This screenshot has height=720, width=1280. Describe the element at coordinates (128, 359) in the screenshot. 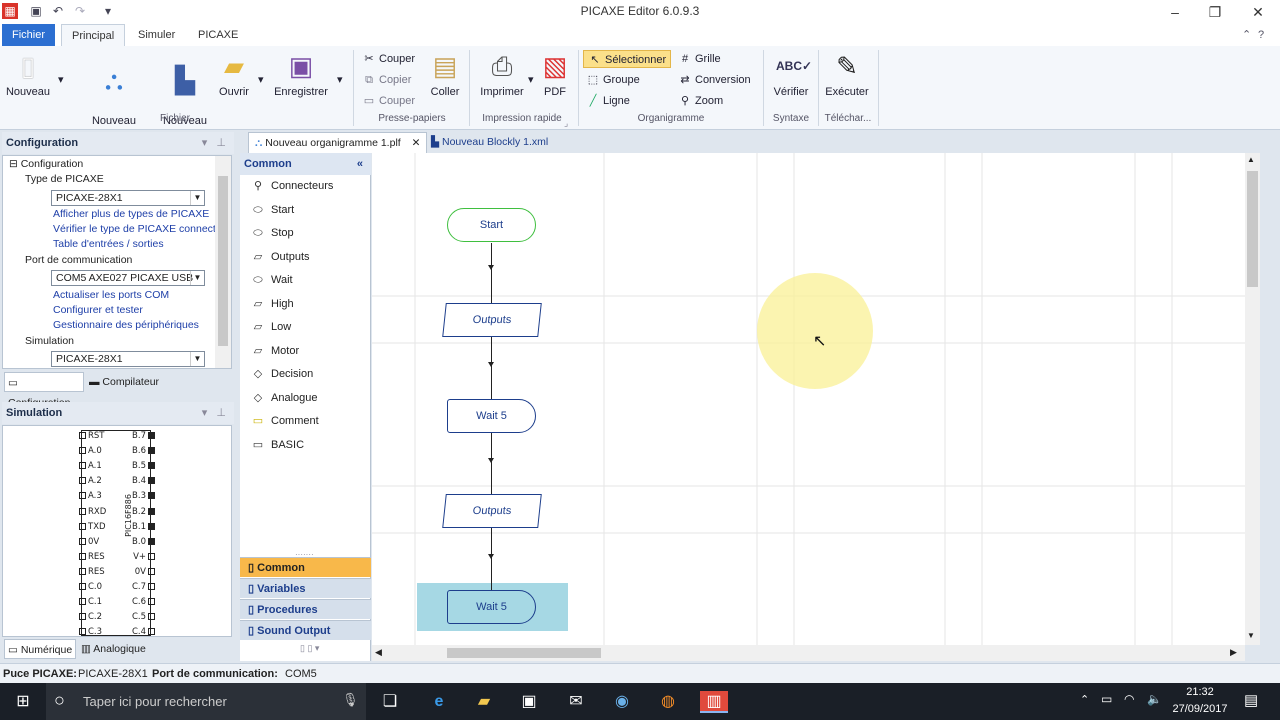

I see `simulation-select: PICAXE-28X1 ▼` at that location.